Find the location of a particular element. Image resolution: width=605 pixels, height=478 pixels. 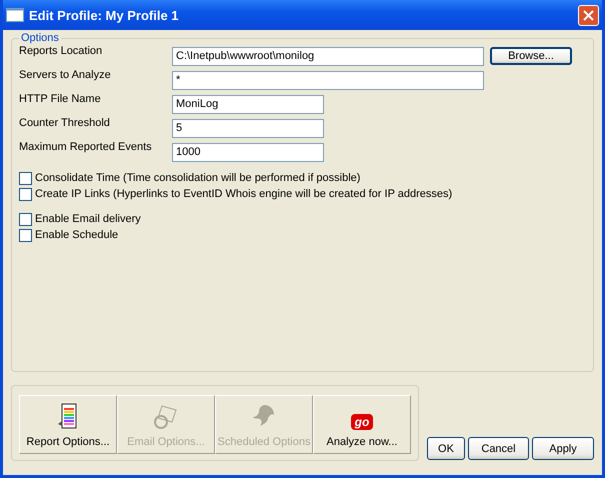

group-title: Options is located at coordinates (40, 38).